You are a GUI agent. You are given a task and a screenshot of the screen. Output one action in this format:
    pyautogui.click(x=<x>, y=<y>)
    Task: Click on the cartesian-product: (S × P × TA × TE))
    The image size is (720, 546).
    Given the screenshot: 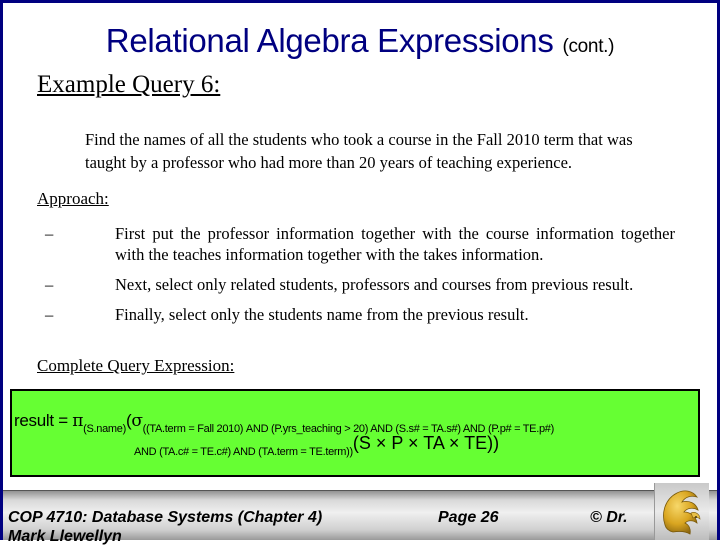 What is the action you would take?
    pyautogui.click(x=426, y=443)
    